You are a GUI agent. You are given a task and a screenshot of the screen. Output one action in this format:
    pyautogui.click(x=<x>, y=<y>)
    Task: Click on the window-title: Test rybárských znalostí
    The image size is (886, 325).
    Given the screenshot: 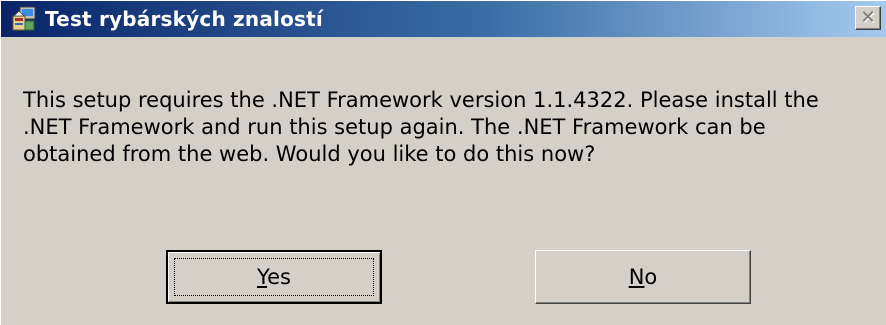 What is the action you would take?
    pyautogui.click(x=184, y=19)
    